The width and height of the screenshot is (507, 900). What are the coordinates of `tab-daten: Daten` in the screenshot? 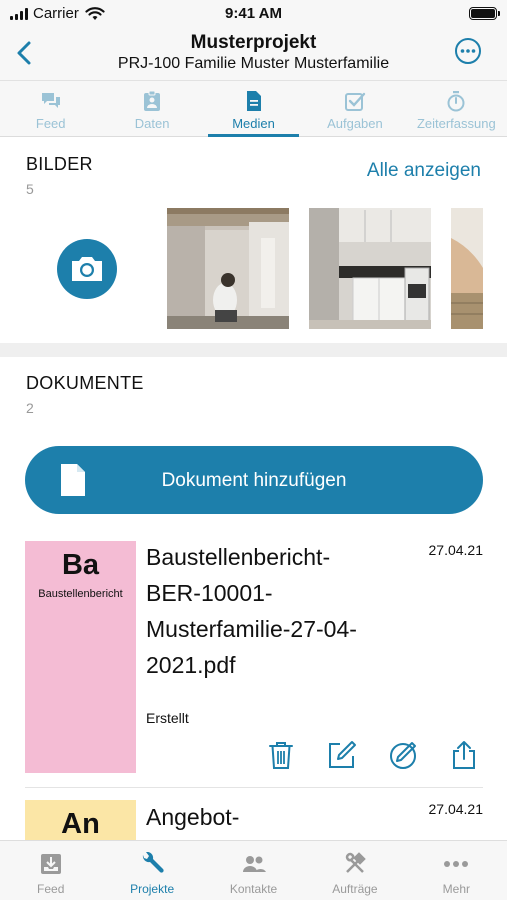 It's located at (151, 108).